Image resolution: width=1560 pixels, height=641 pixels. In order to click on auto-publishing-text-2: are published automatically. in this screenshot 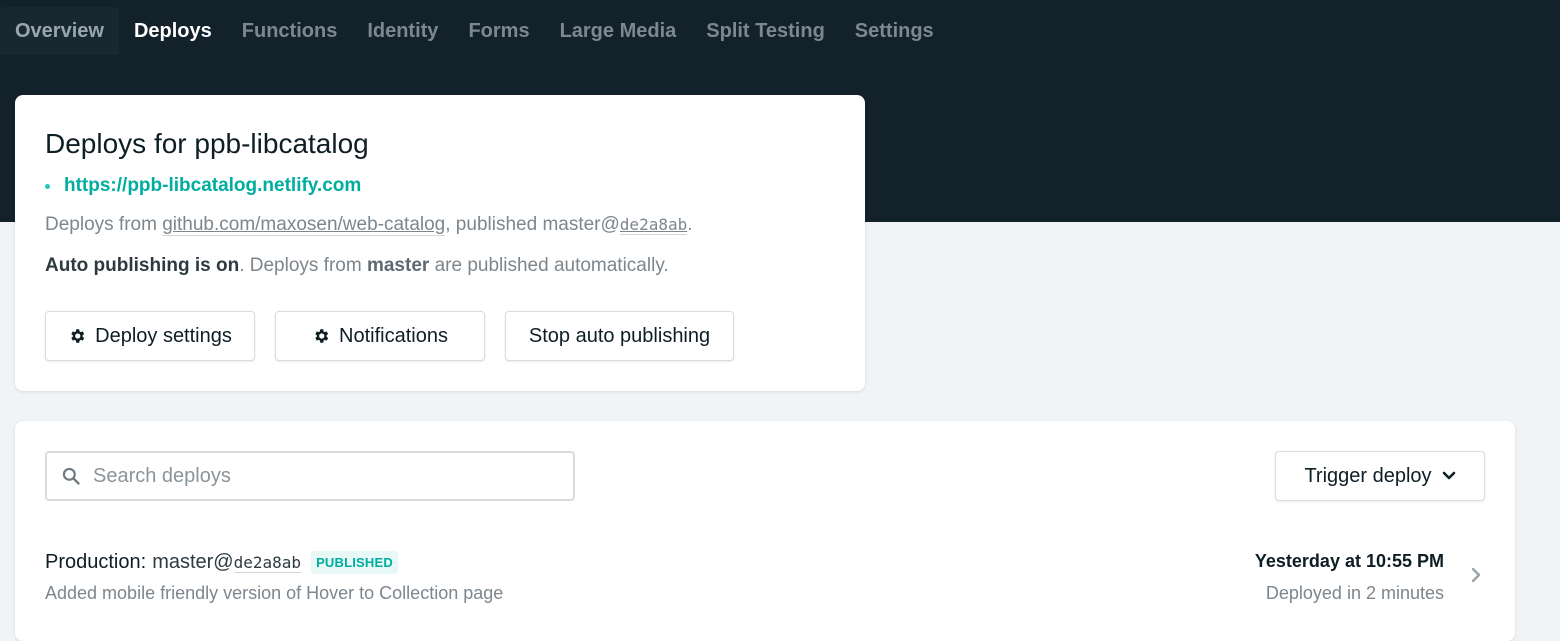, I will do `click(549, 265)`.